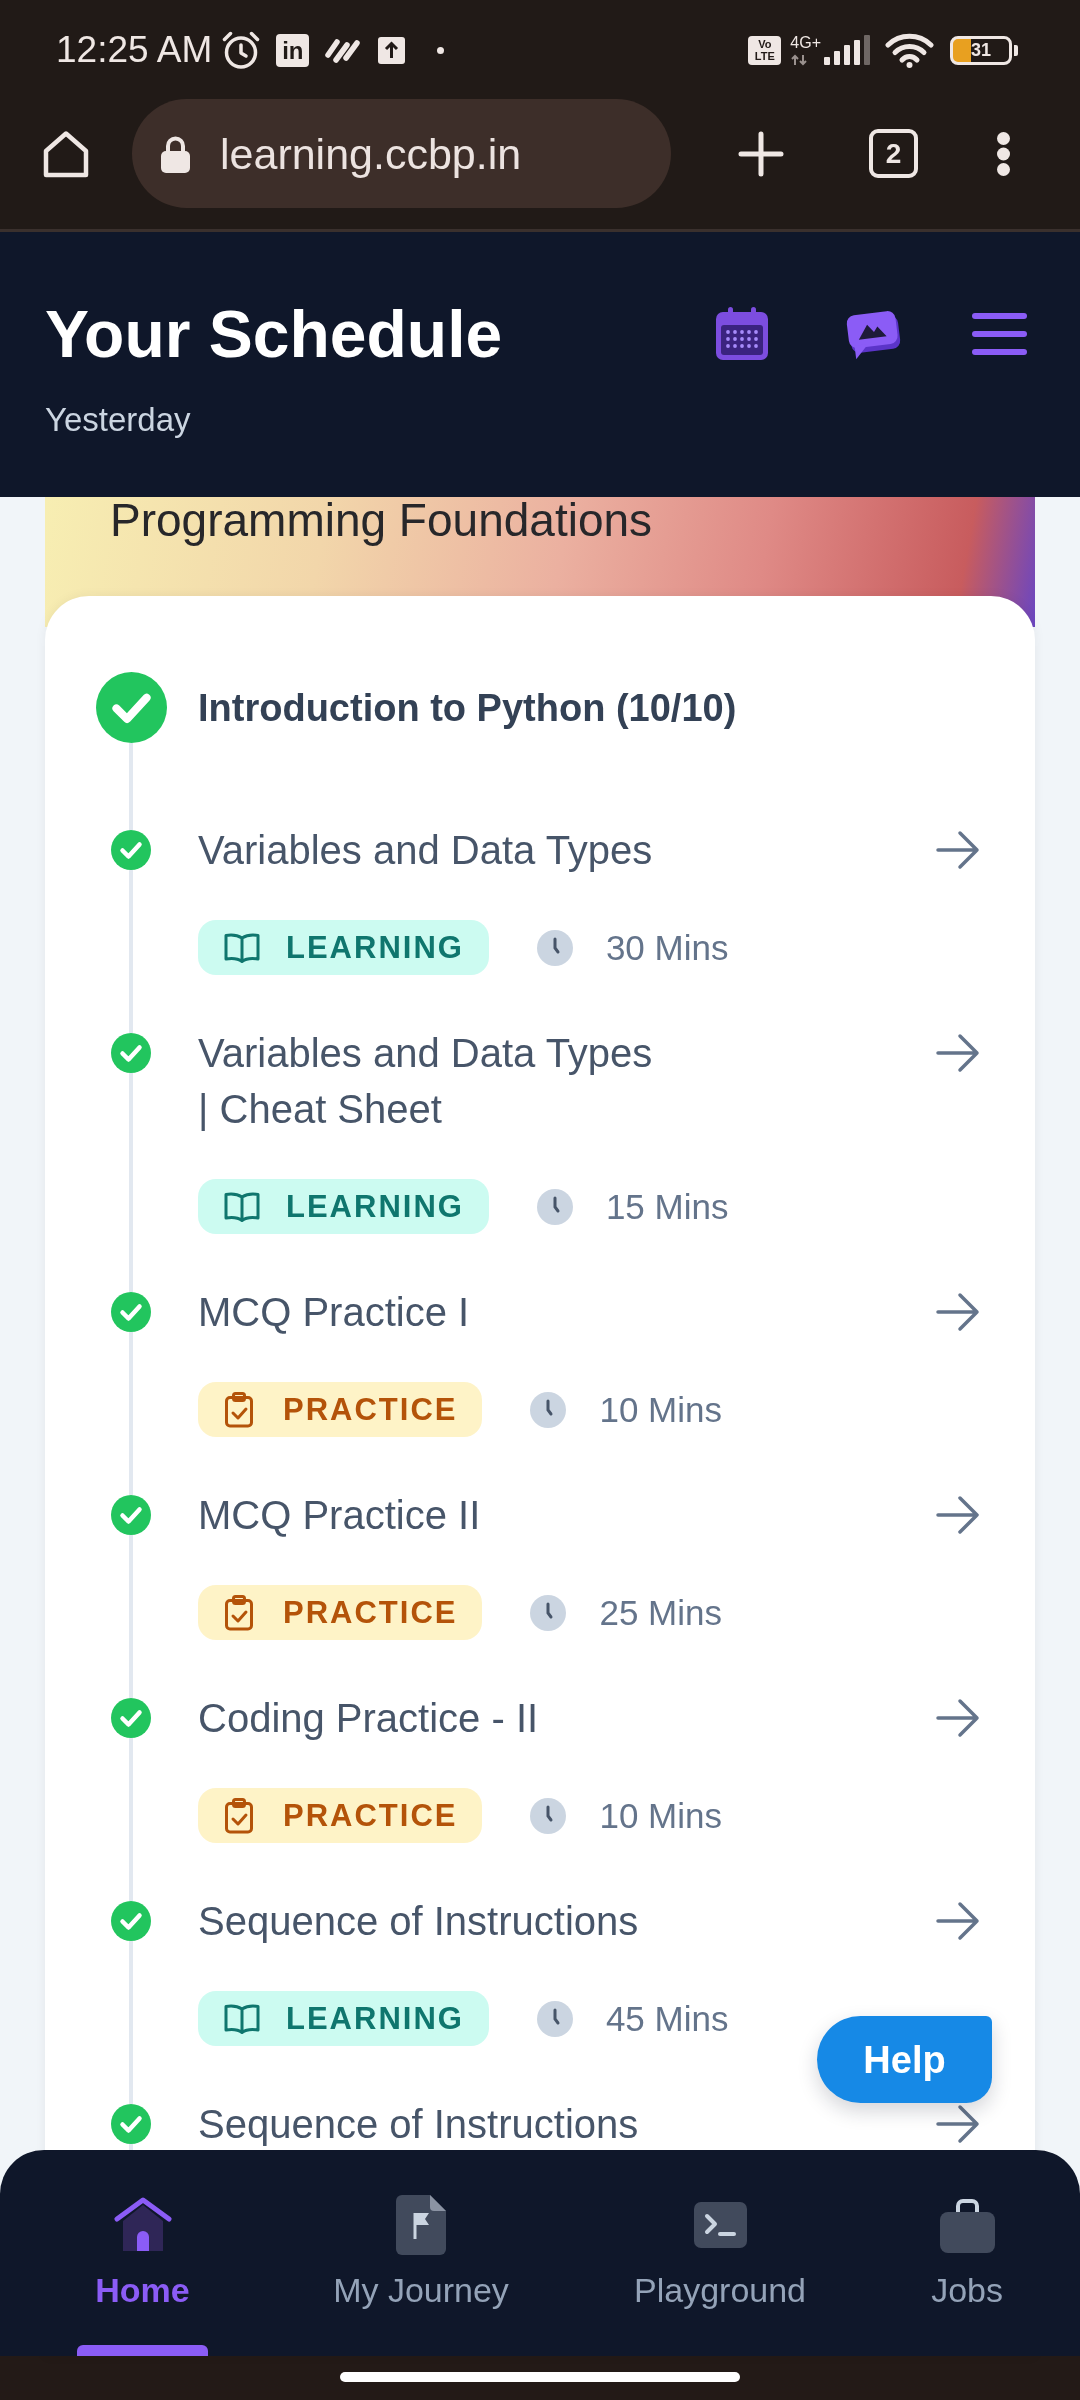 This screenshot has height=2400, width=1080. I want to click on briefcase-icon, so click(967, 2225).